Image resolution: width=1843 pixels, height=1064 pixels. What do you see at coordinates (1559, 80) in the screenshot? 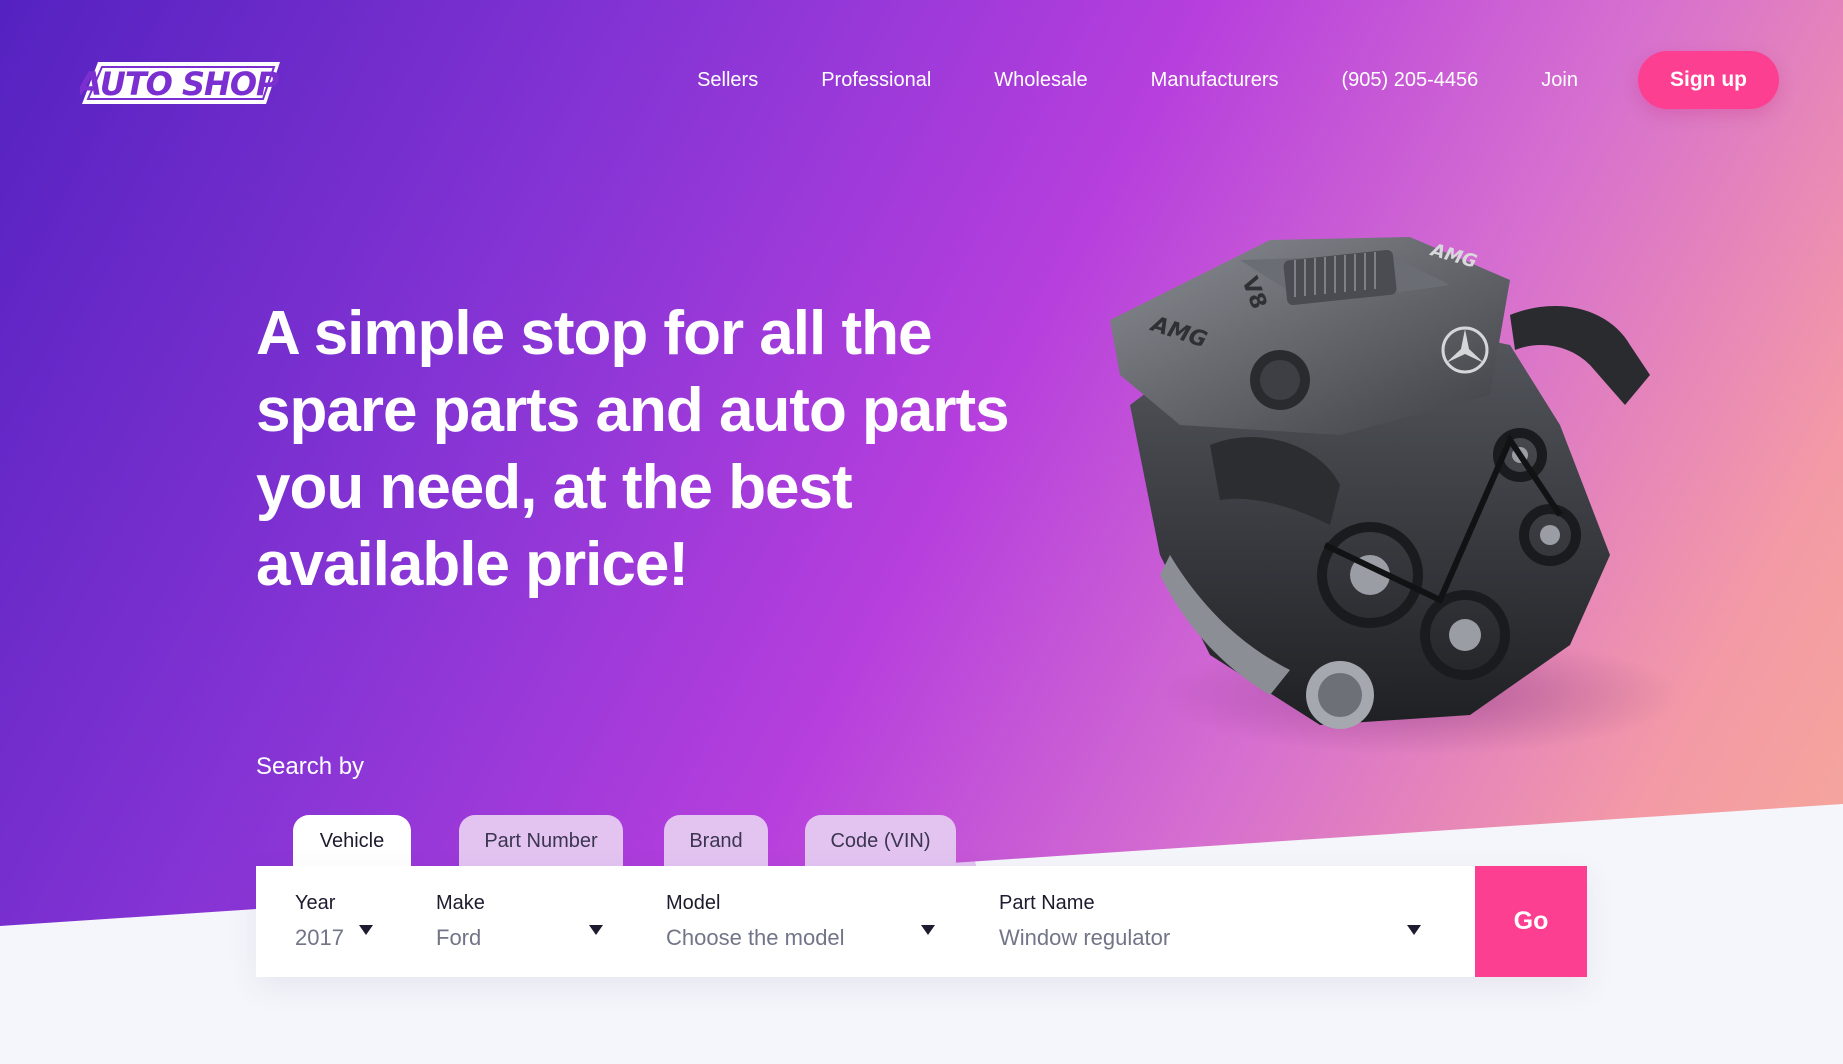
I see `nav-join: Join` at bounding box center [1559, 80].